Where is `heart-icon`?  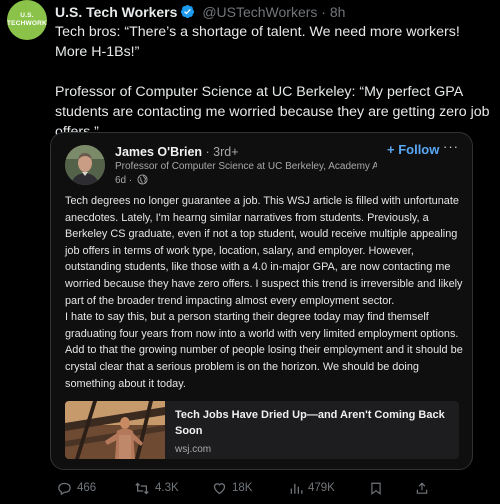 heart-icon is located at coordinates (219, 488).